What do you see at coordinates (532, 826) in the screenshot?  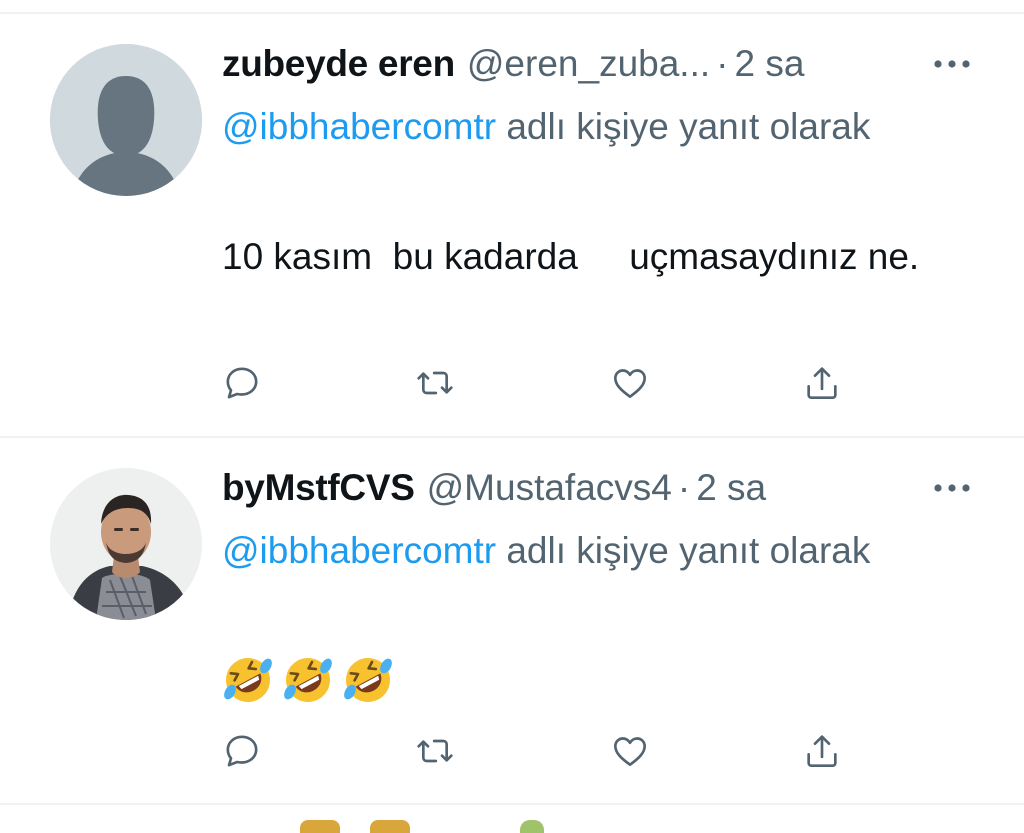 I see `emoji-peek-icon` at bounding box center [532, 826].